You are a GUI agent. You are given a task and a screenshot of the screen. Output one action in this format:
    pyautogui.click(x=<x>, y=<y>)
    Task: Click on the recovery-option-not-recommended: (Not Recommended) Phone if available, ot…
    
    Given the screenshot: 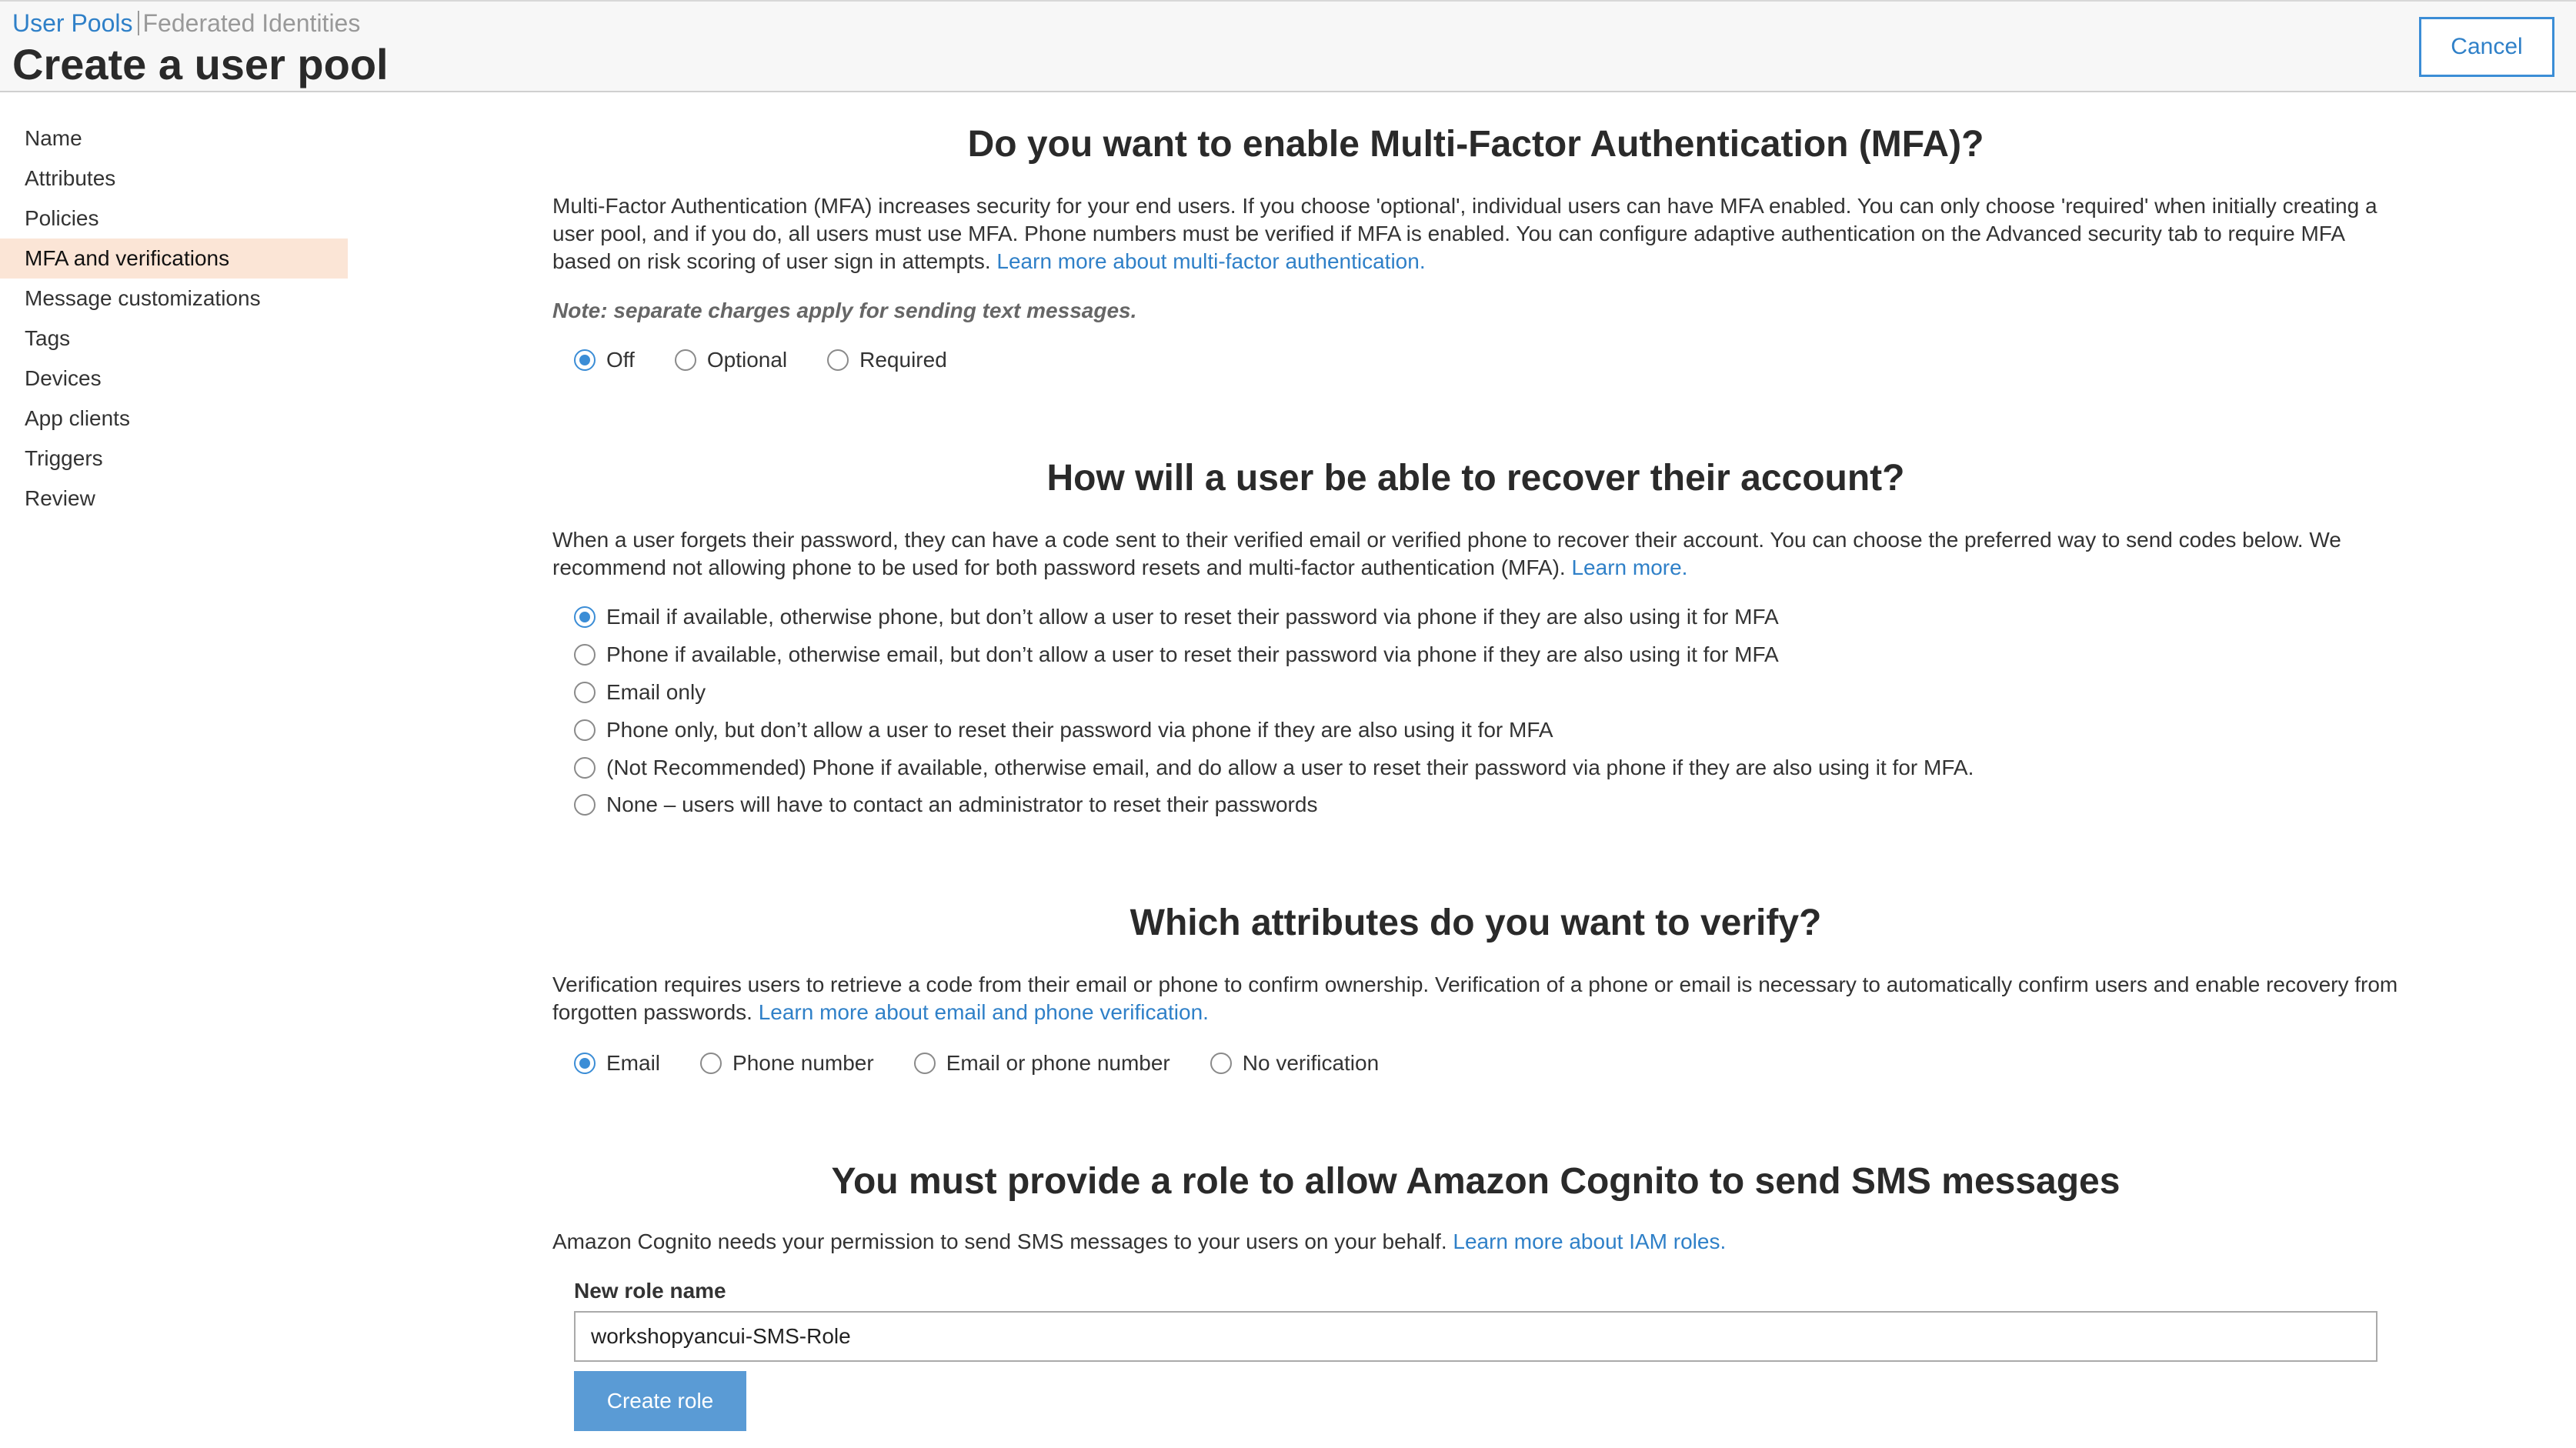 What is the action you would take?
    pyautogui.click(x=1274, y=767)
    